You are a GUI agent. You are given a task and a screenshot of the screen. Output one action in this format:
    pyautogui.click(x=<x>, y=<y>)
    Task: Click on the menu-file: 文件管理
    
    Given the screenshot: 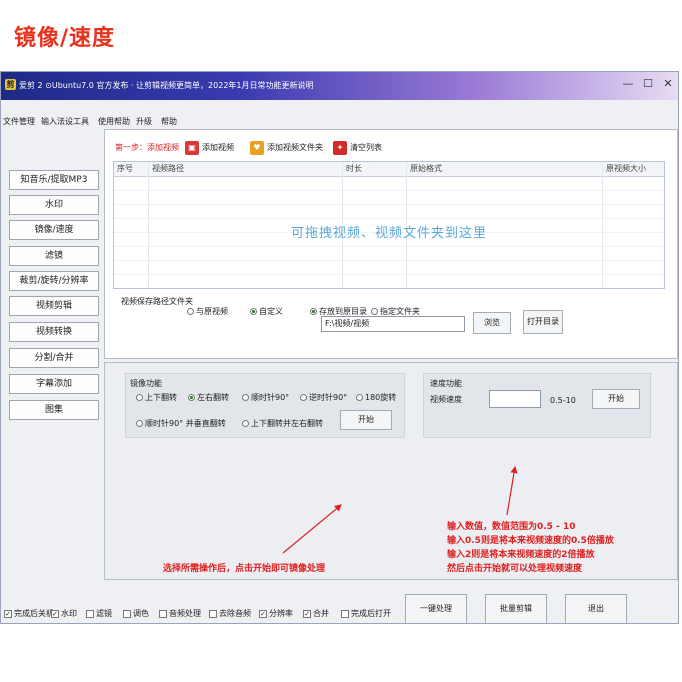 What is the action you would take?
    pyautogui.click(x=19, y=121)
    